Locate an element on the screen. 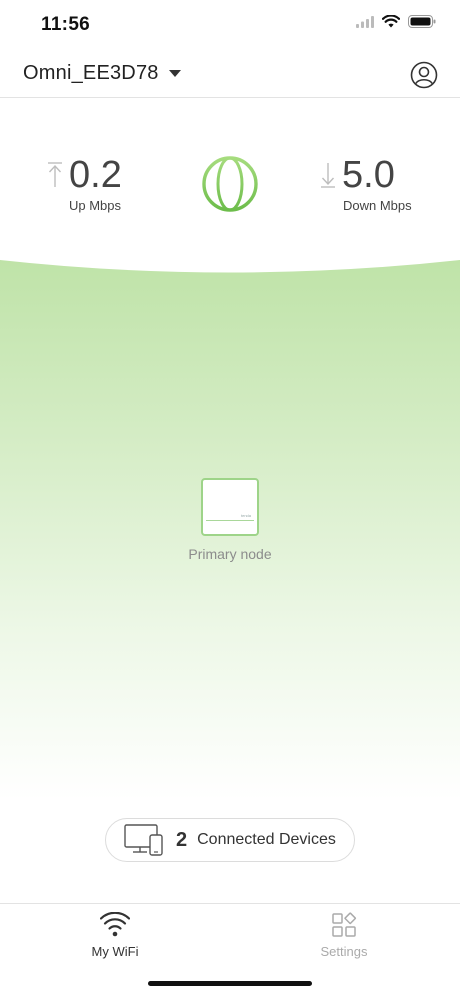 The image size is (460, 996). network-name: Omni_EE3D78 is located at coordinates (91, 73).